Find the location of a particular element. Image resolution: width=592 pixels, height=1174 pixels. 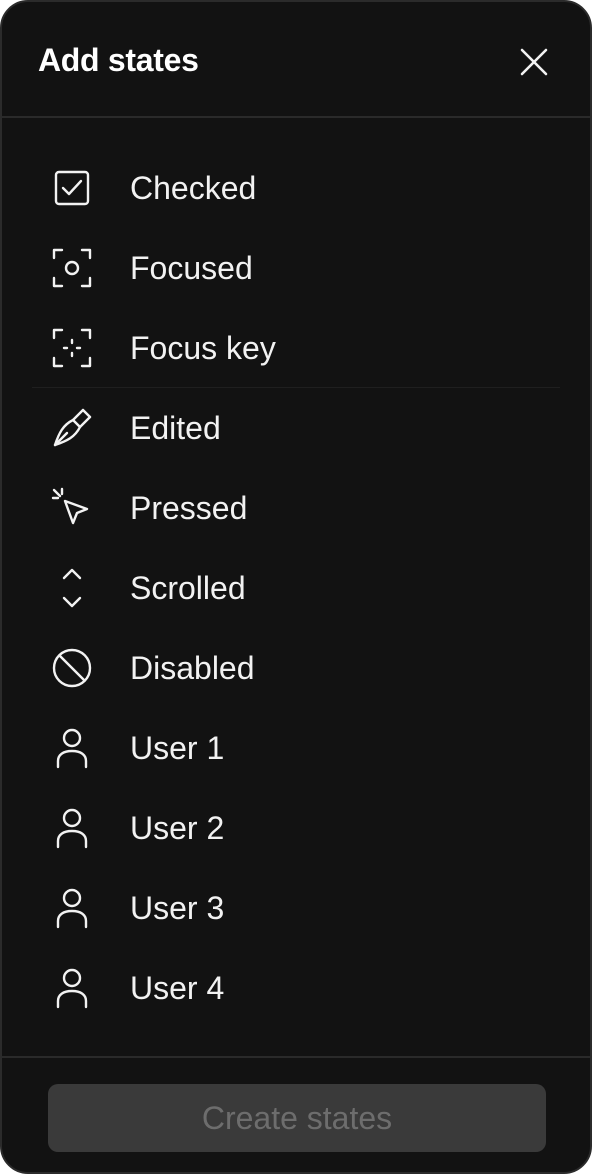

focus-frame-icon is located at coordinates (72, 268).